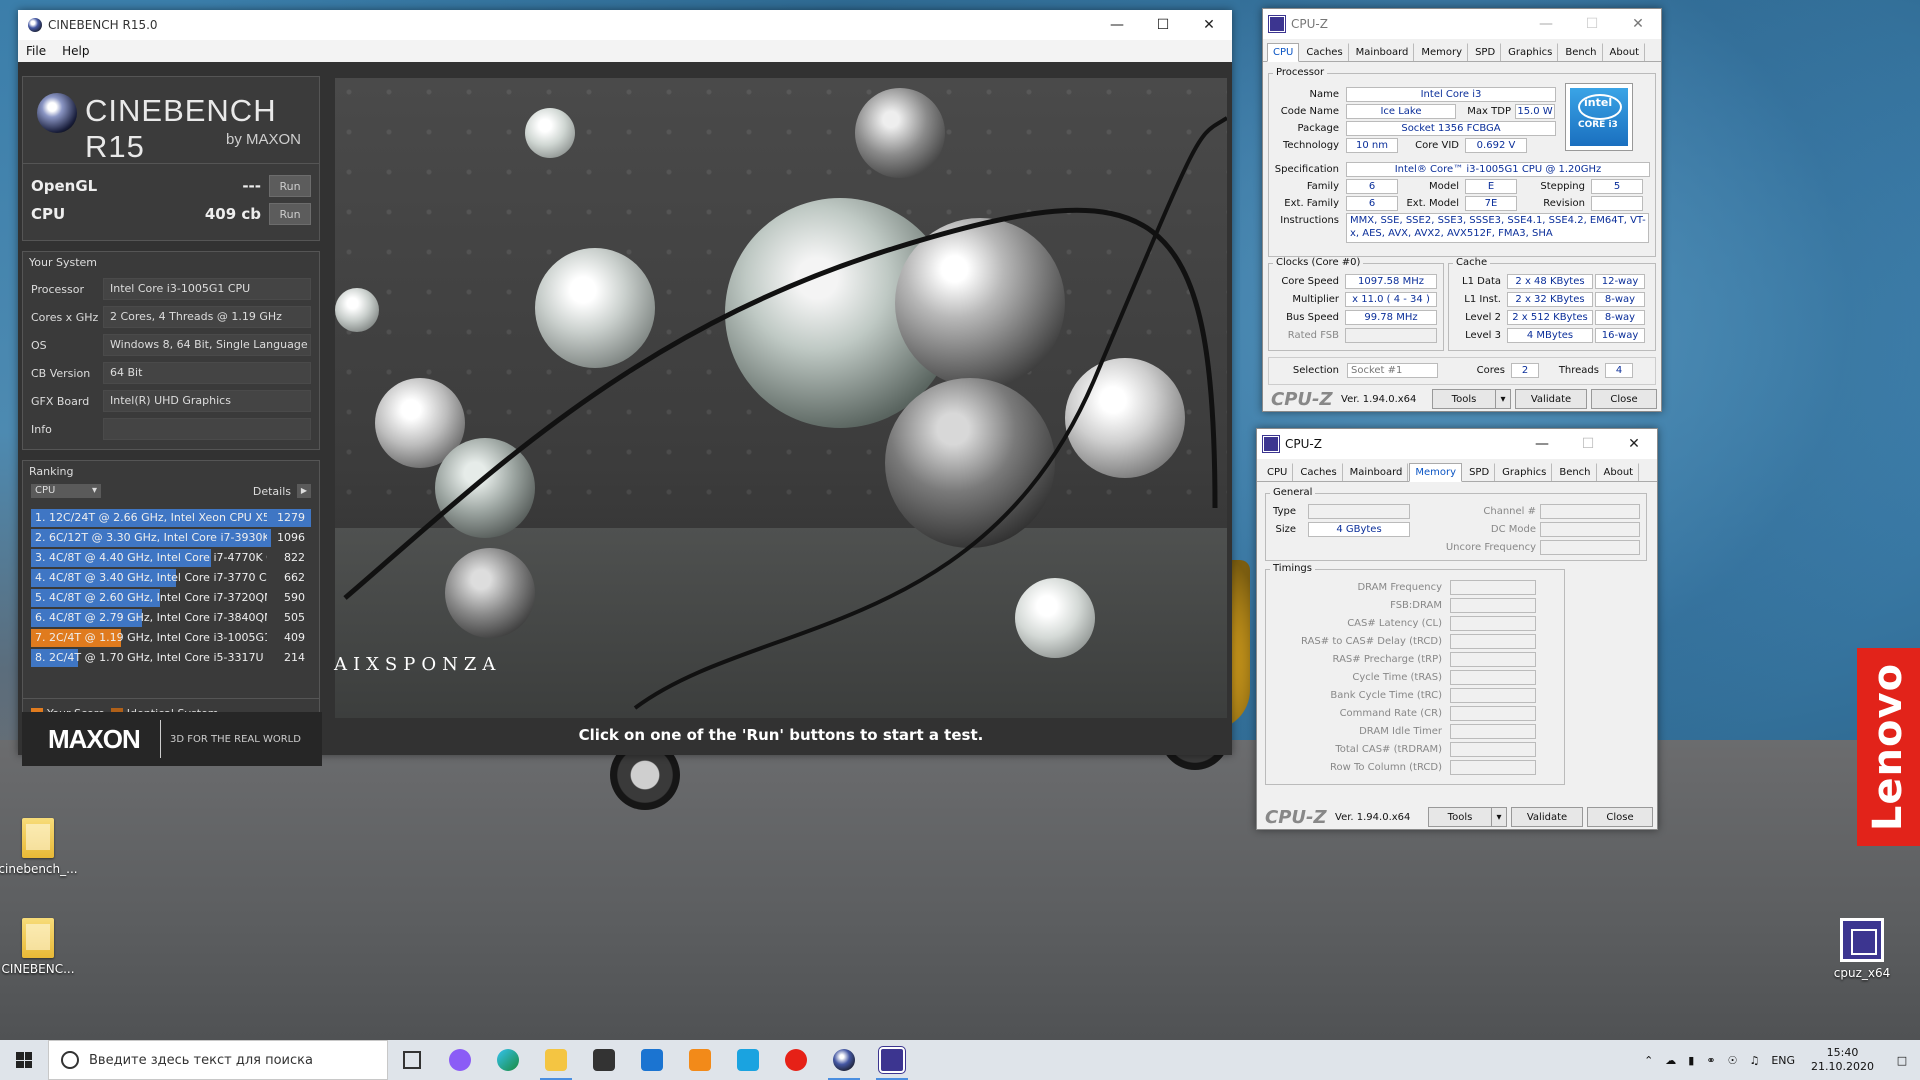 The image size is (1920, 1080). I want to click on timing-label: DRAM Idle Timer, so click(1400, 731).